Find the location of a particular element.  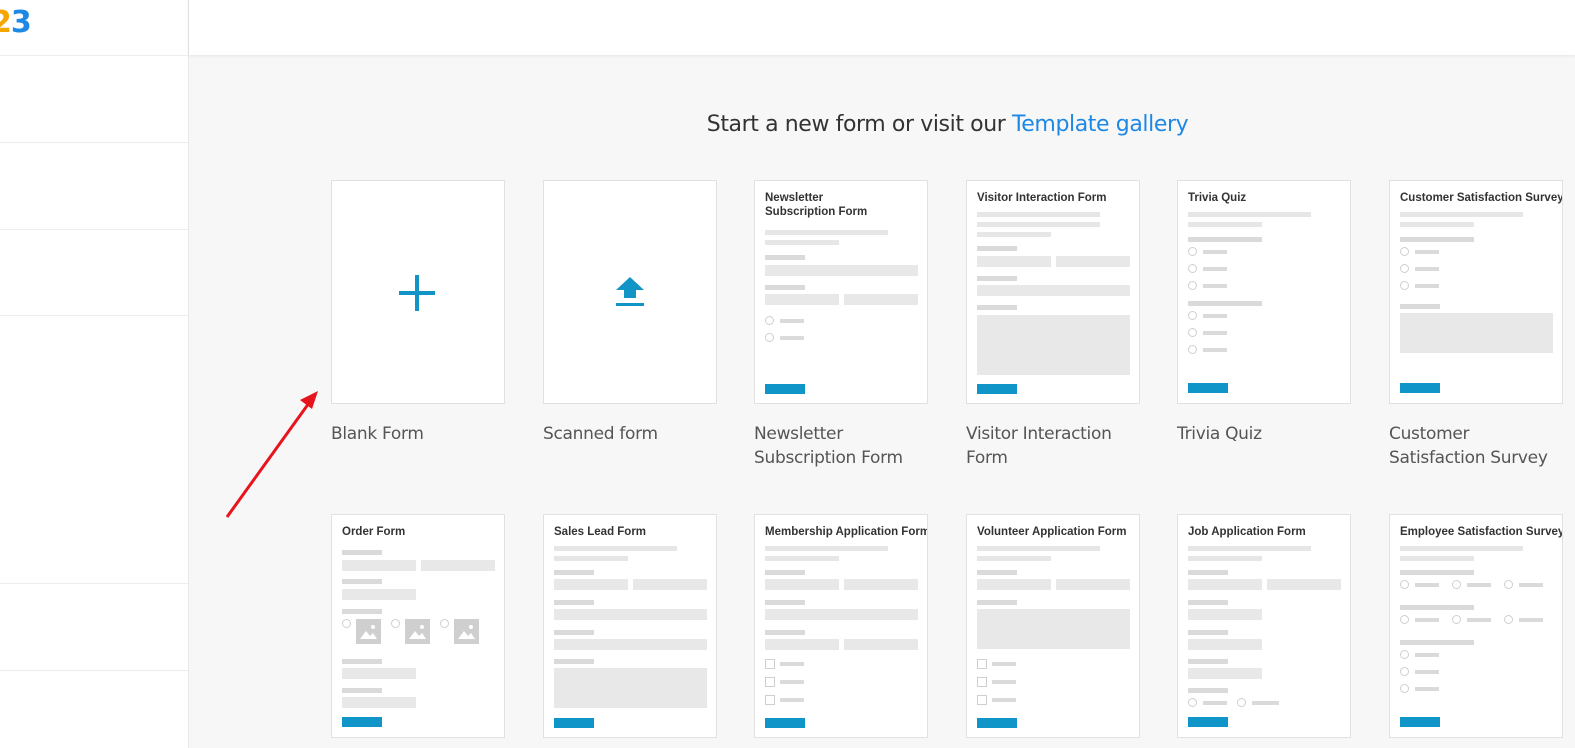

card-caption: Scanned form is located at coordinates (633, 434).